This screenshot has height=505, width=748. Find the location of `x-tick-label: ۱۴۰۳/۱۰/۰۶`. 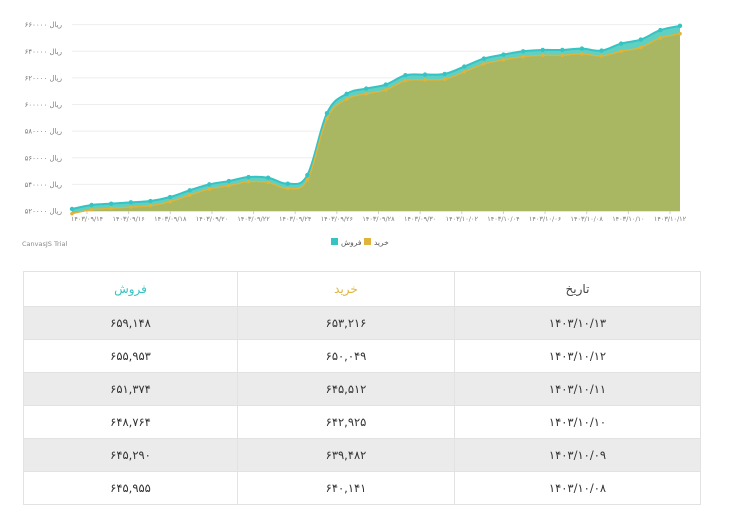

x-tick-label: ۱۴۰۳/۱۰/۰۶ is located at coordinates (545, 219).